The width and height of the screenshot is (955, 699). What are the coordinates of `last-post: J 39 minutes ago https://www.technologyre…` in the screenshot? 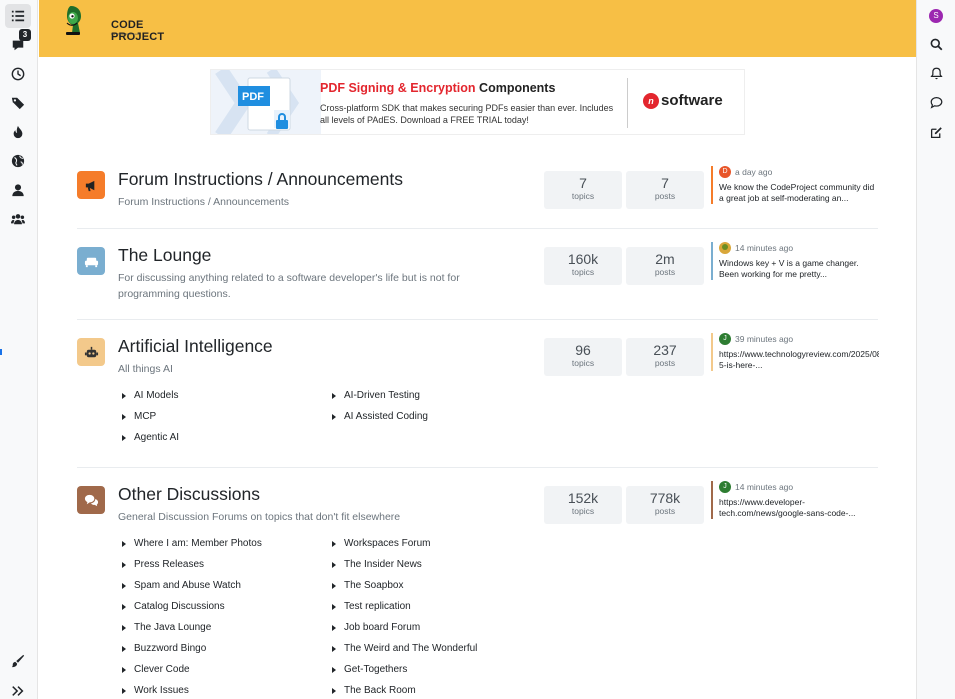 It's located at (795, 352).